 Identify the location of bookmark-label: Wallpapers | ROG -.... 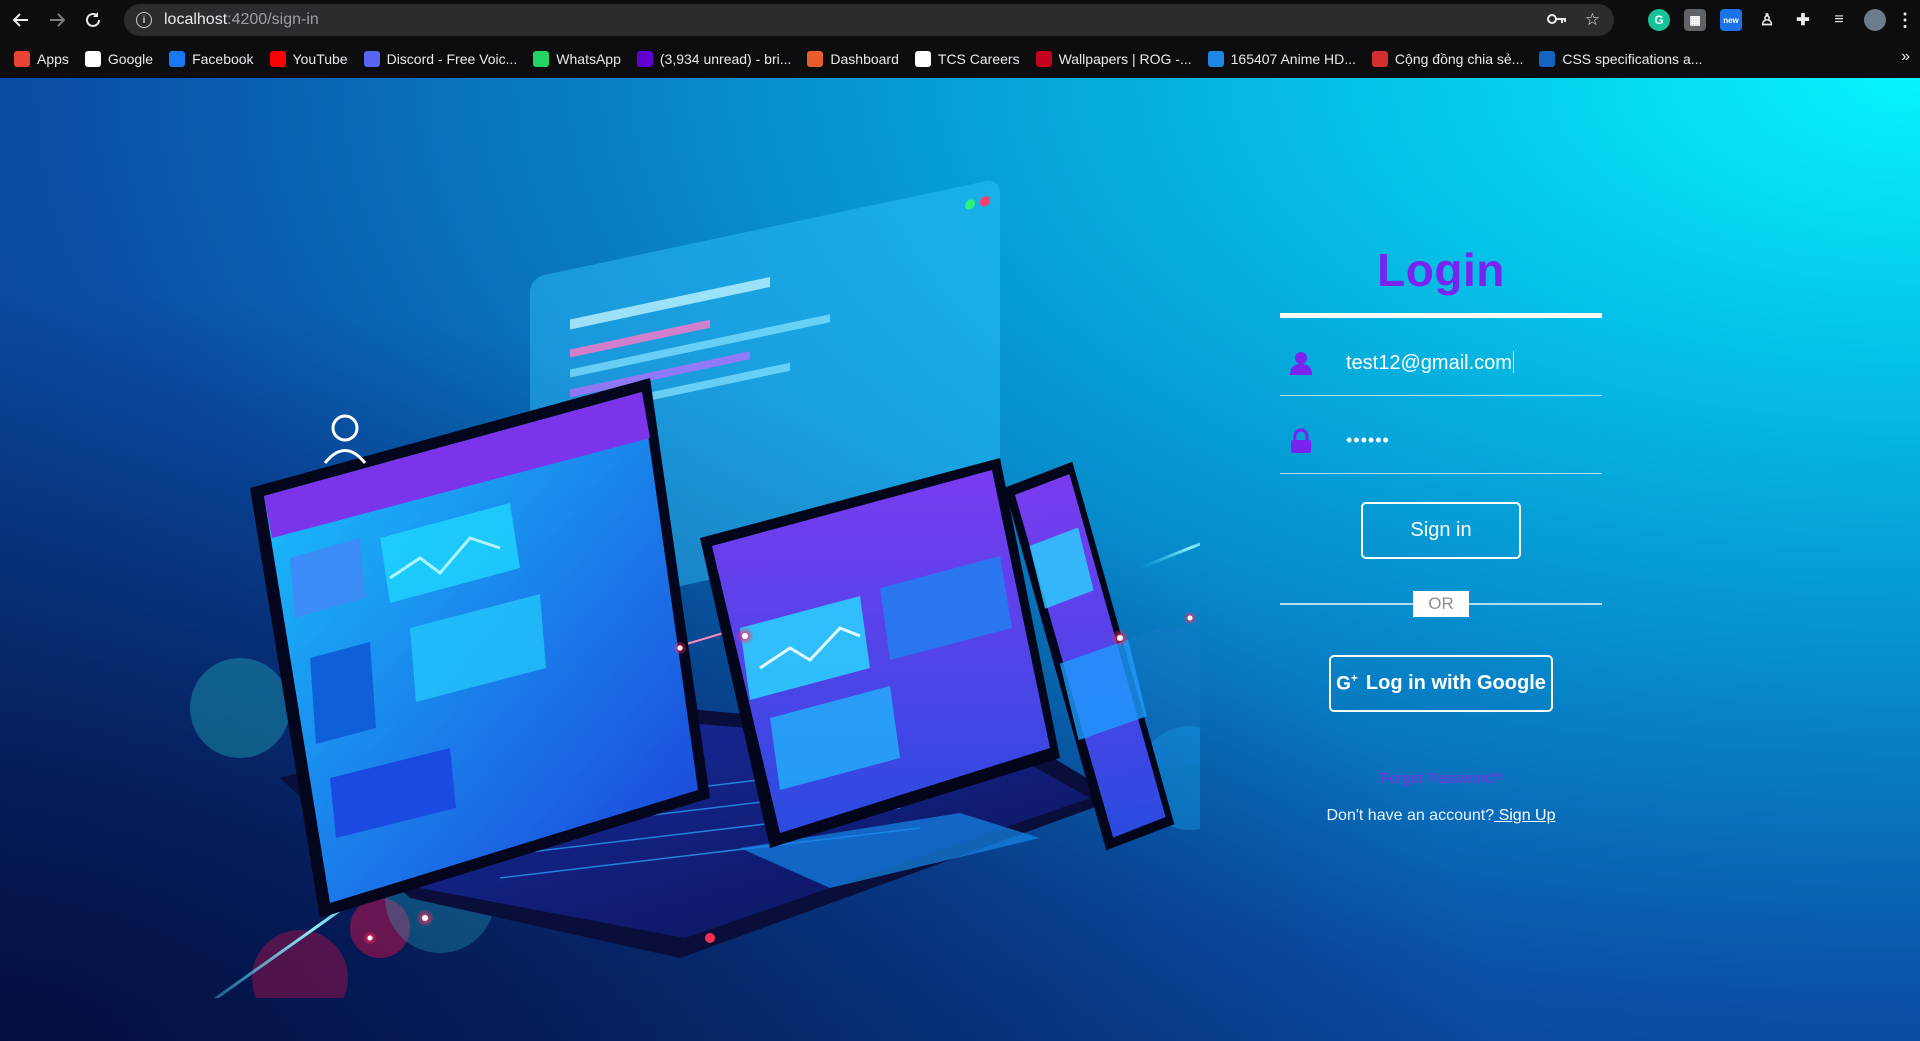
(1125, 59).